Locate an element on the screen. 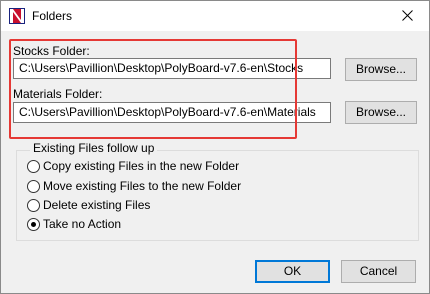 The image size is (430, 294). title-bar: Folders is located at coordinates (215, 16).